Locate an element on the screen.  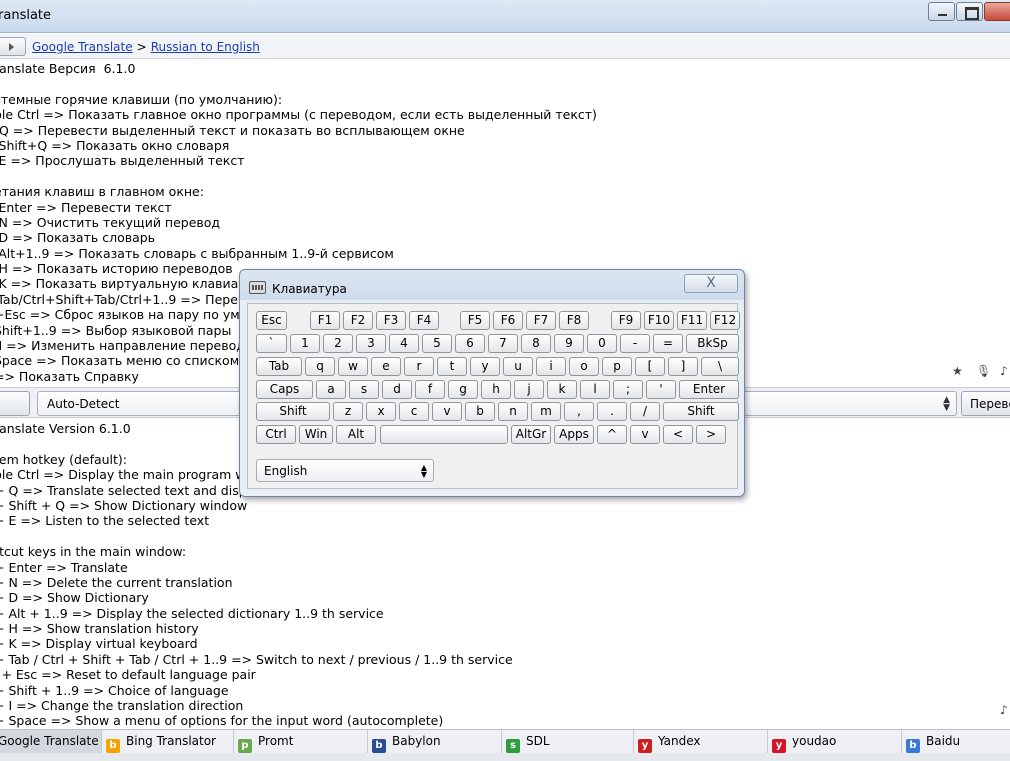
tab-babylon: b Babylon is located at coordinates (435, 742).